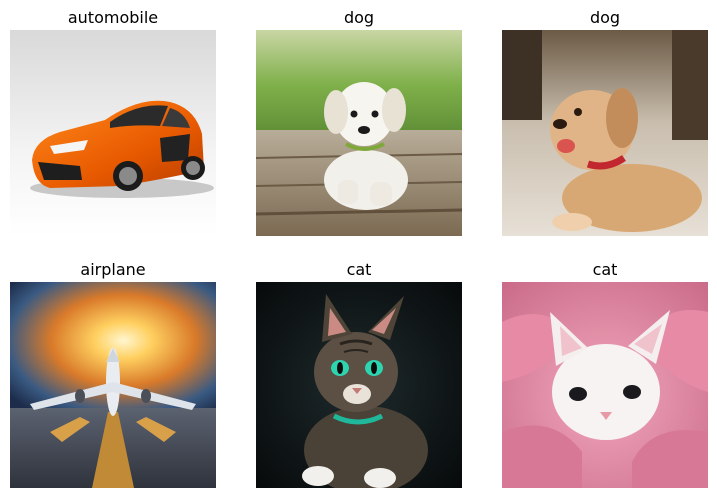 This screenshot has width=717, height=499. I want to click on car-image, so click(113, 133).